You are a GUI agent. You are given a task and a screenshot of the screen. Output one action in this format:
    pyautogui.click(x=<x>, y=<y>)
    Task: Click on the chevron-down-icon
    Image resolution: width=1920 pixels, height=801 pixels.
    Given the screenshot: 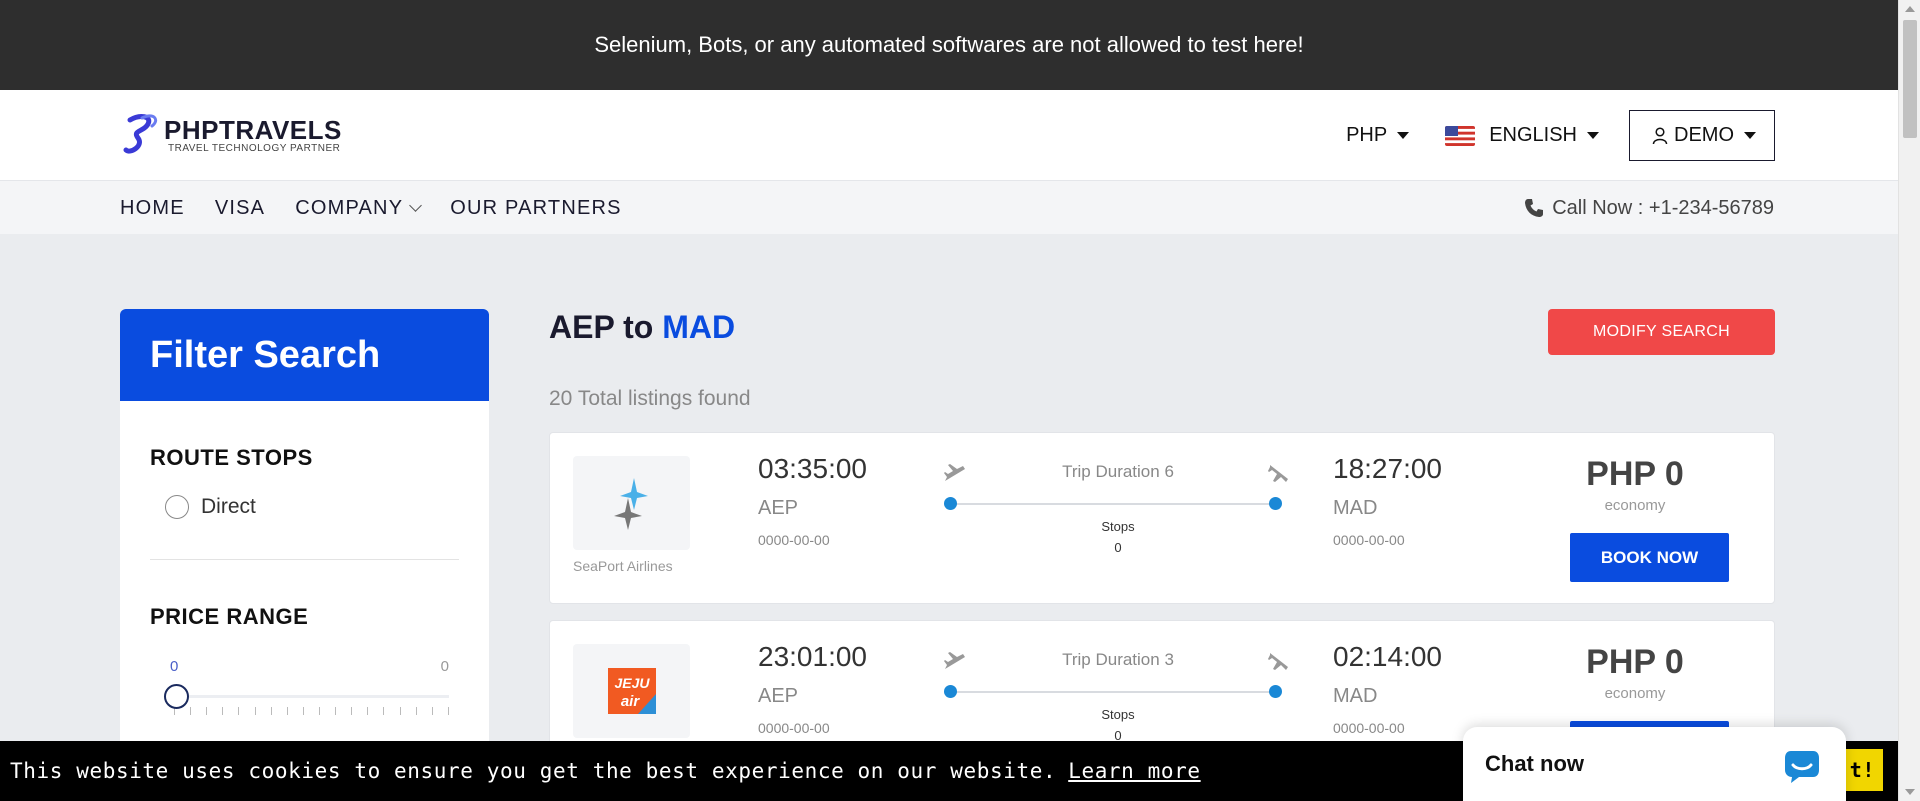 What is the action you would take?
    pyautogui.click(x=416, y=205)
    